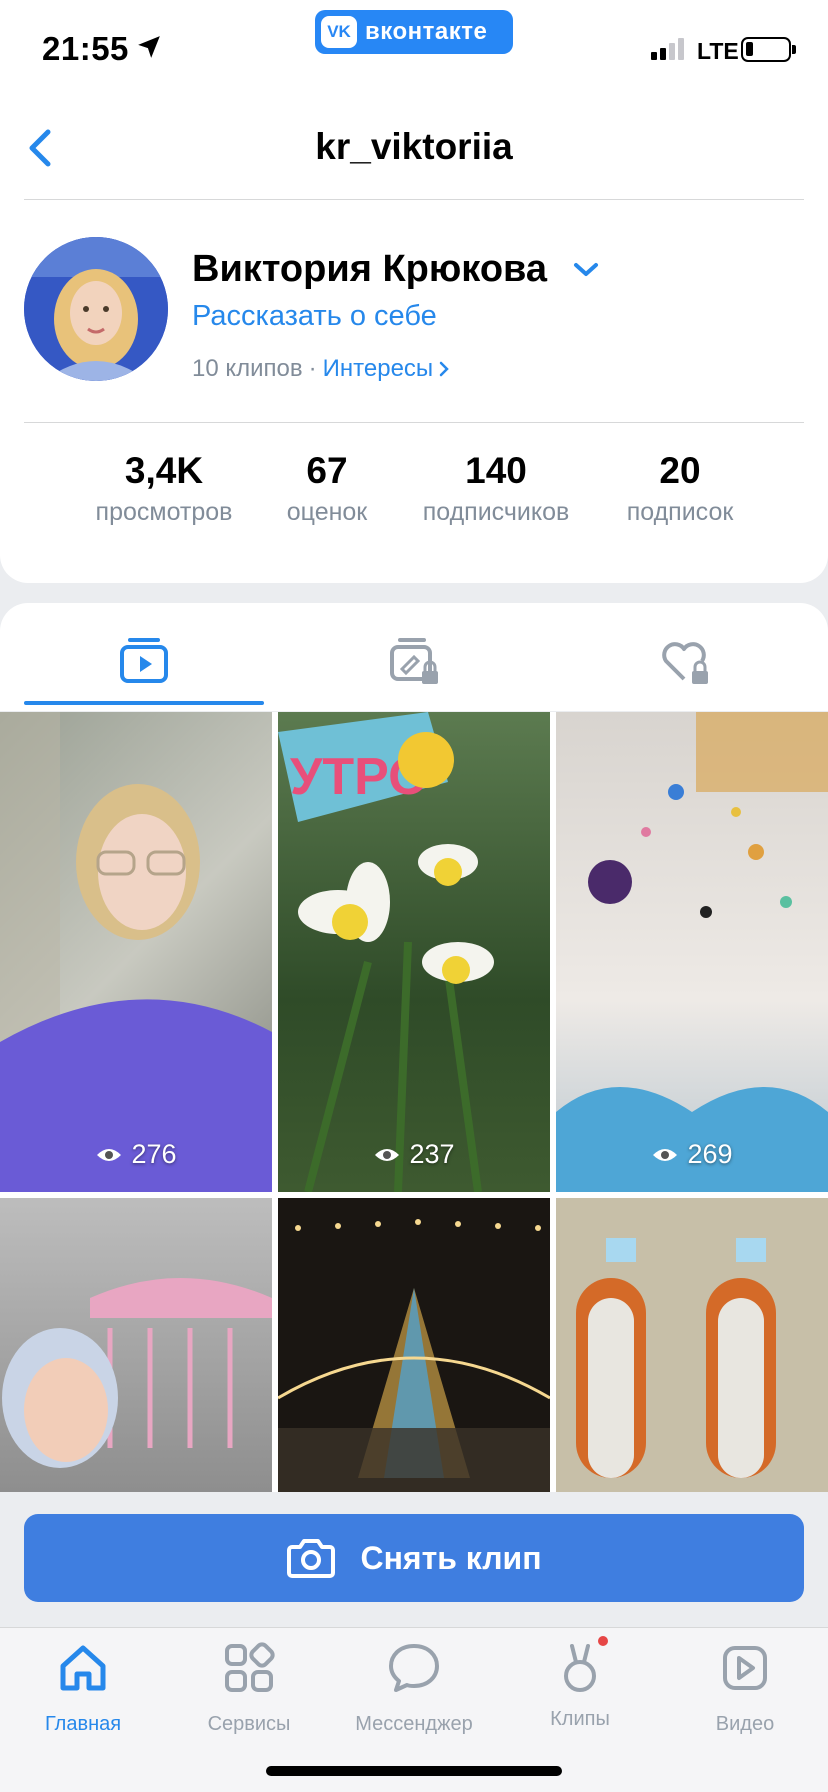 The width and height of the screenshot is (828, 1792). What do you see at coordinates (414, 1724) in the screenshot?
I see `tabbar-label: Мессенджер` at bounding box center [414, 1724].